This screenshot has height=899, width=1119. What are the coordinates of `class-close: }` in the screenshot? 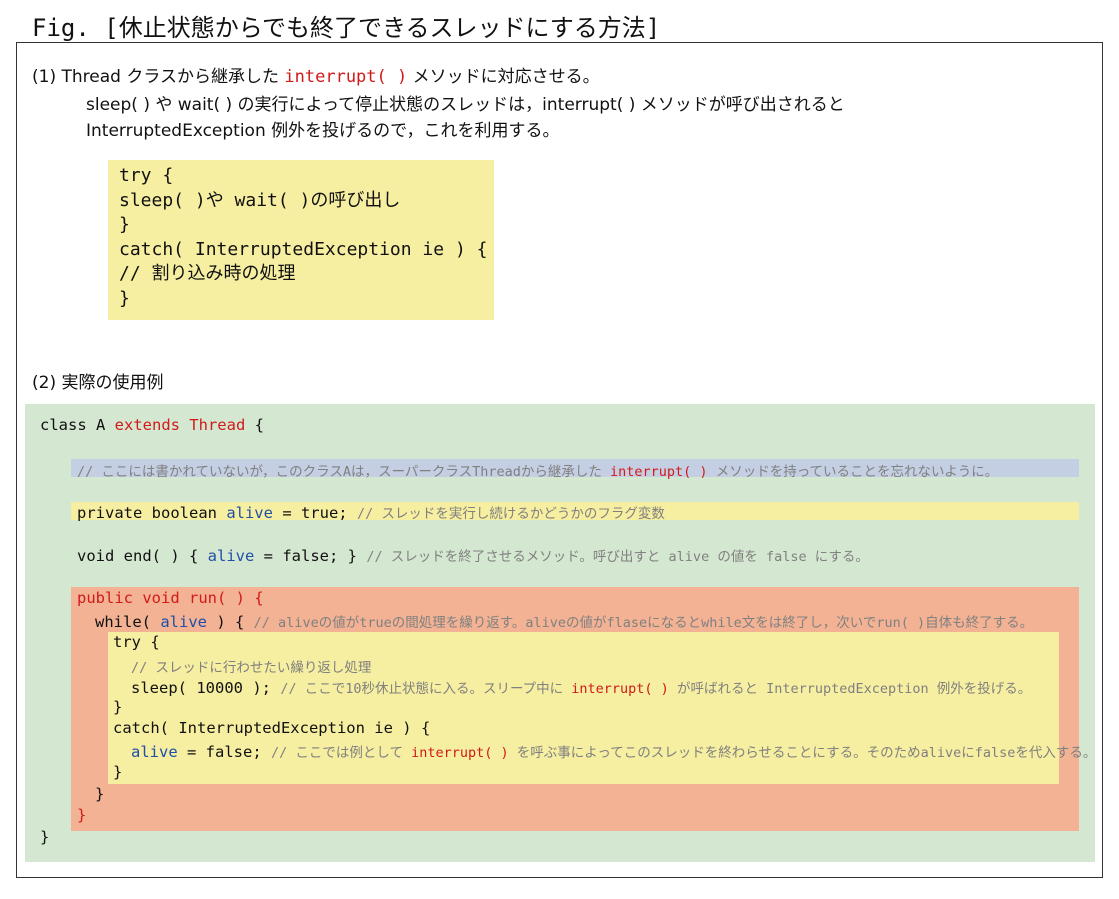 It's located at (45, 837).